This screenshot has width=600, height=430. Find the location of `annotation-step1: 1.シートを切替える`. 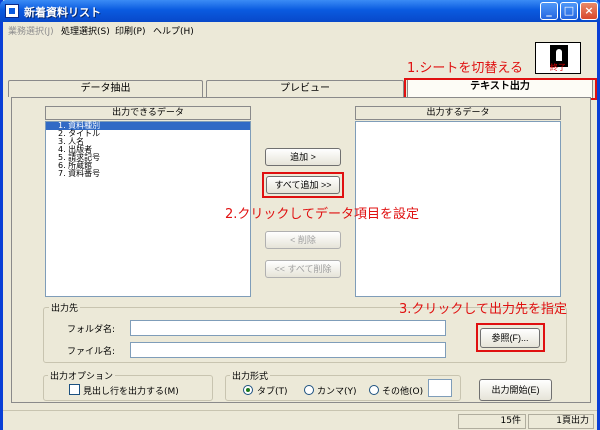

annotation-step1: 1.シートを切替える is located at coordinates (465, 68).